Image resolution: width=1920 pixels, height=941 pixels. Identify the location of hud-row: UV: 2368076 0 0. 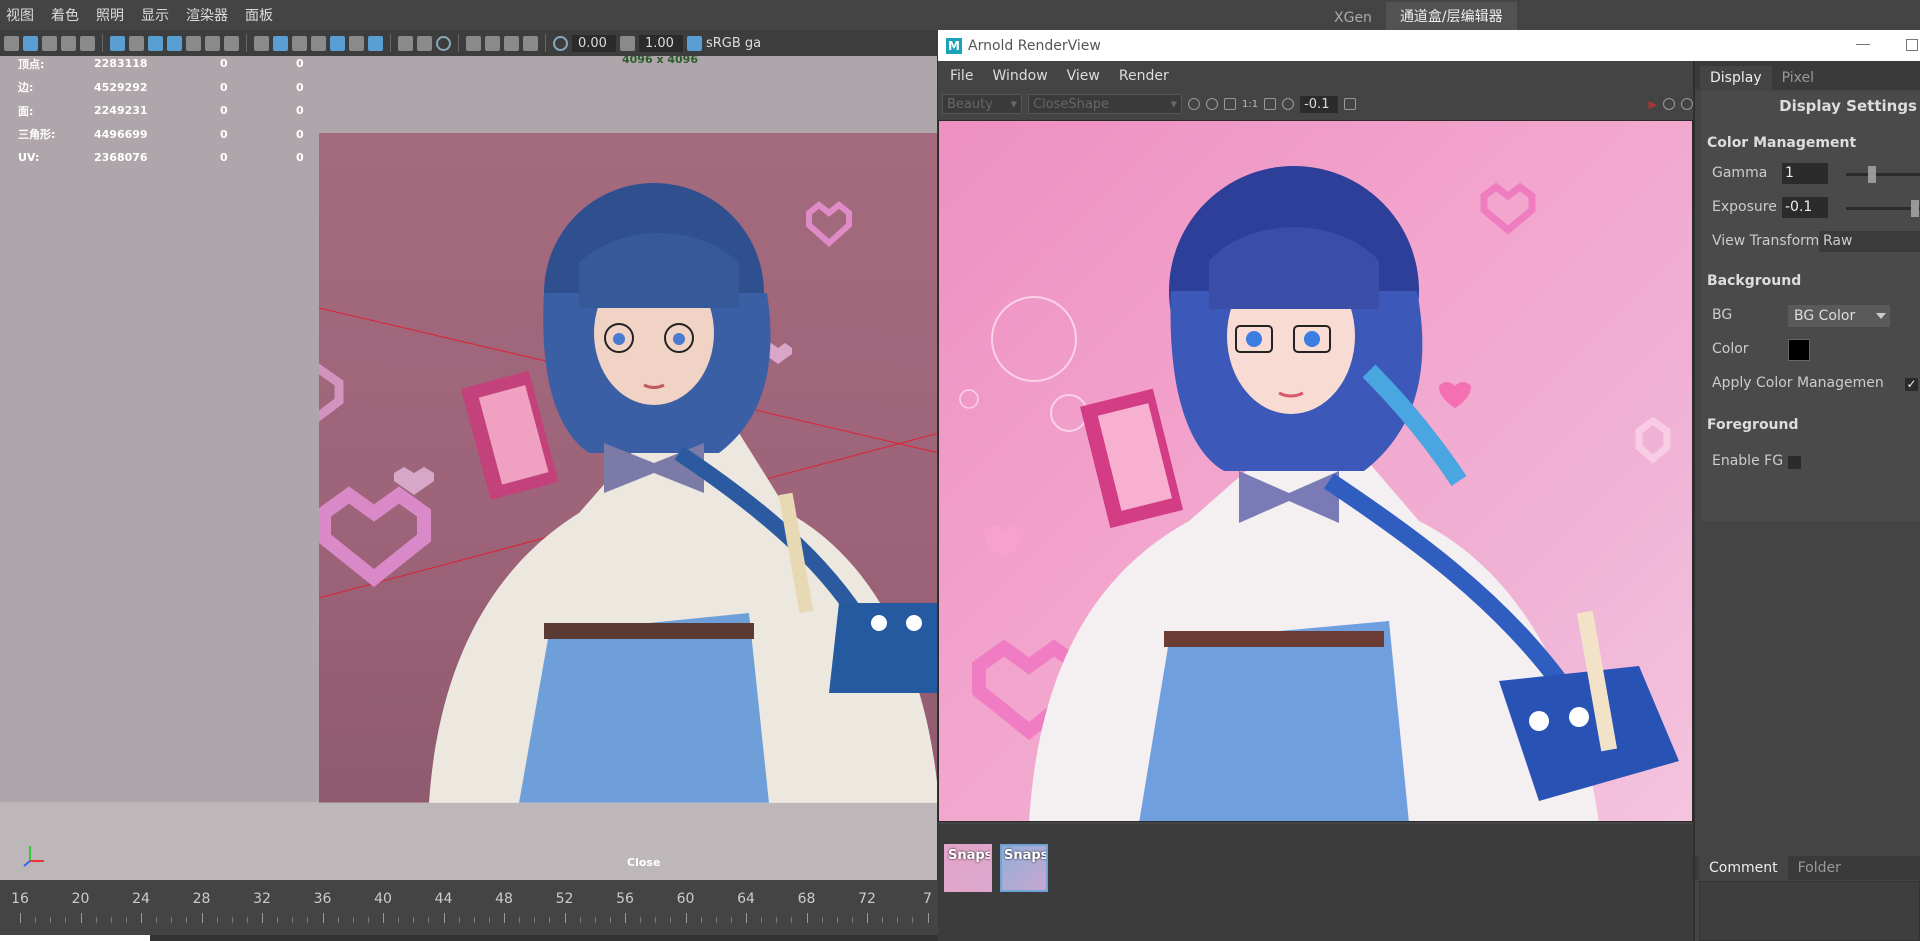
(161, 158).